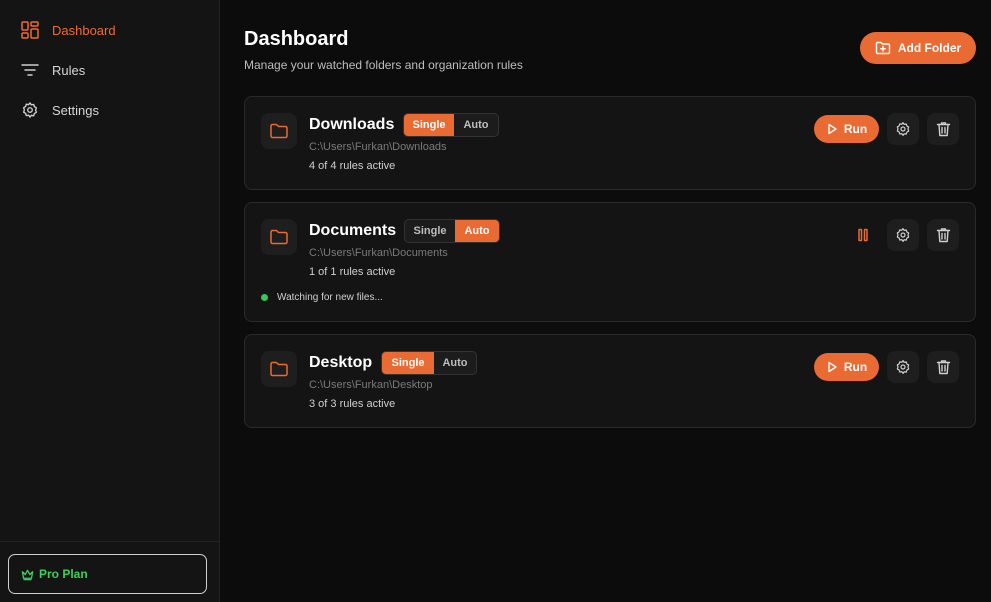  I want to click on pause-icon, so click(863, 235).